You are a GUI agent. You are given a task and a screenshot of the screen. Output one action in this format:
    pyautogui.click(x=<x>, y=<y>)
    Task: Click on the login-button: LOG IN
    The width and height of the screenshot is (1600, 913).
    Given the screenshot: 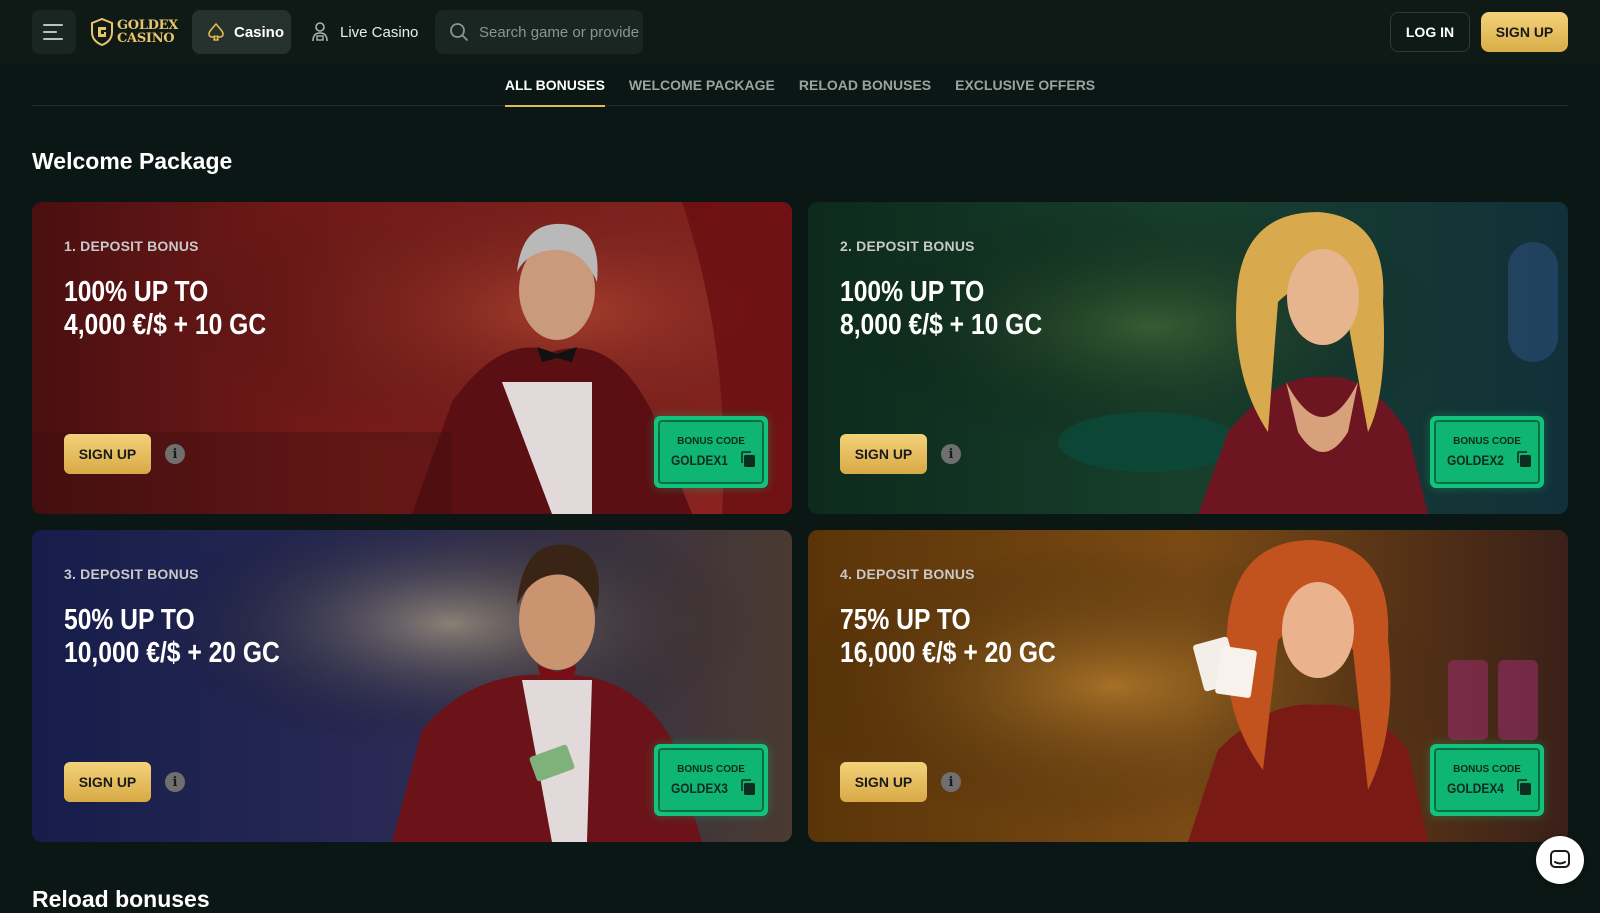 What is the action you would take?
    pyautogui.click(x=1430, y=32)
    